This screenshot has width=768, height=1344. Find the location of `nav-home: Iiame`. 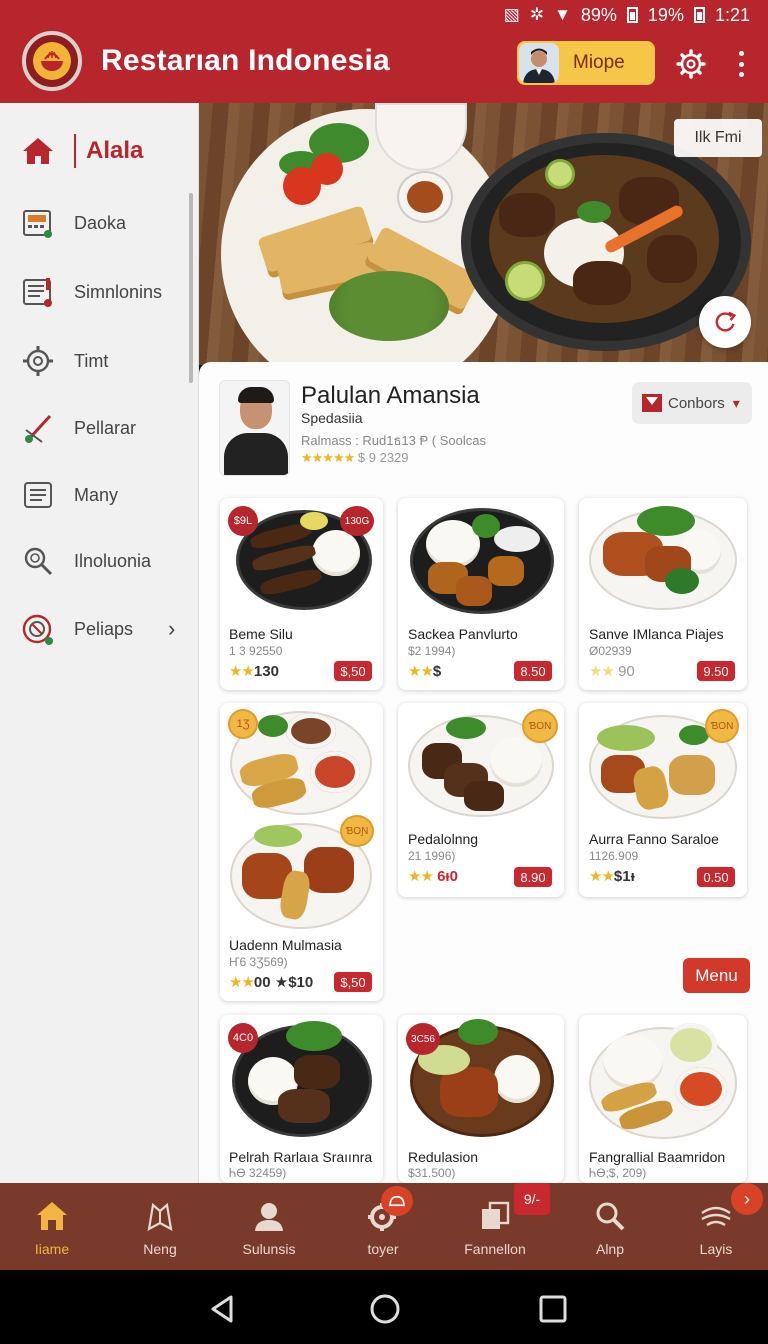

nav-home: Iiame is located at coordinates (52, 1226).